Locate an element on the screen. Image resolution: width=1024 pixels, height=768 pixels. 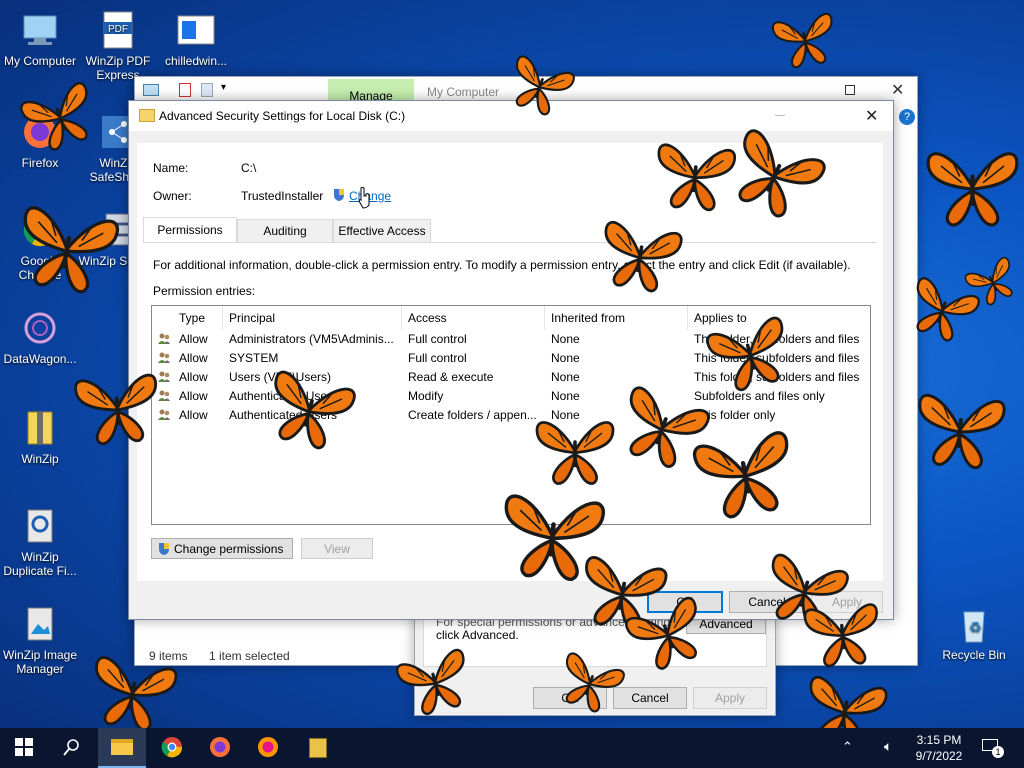
status-selected: 1 item selected is located at coordinates (249, 656).